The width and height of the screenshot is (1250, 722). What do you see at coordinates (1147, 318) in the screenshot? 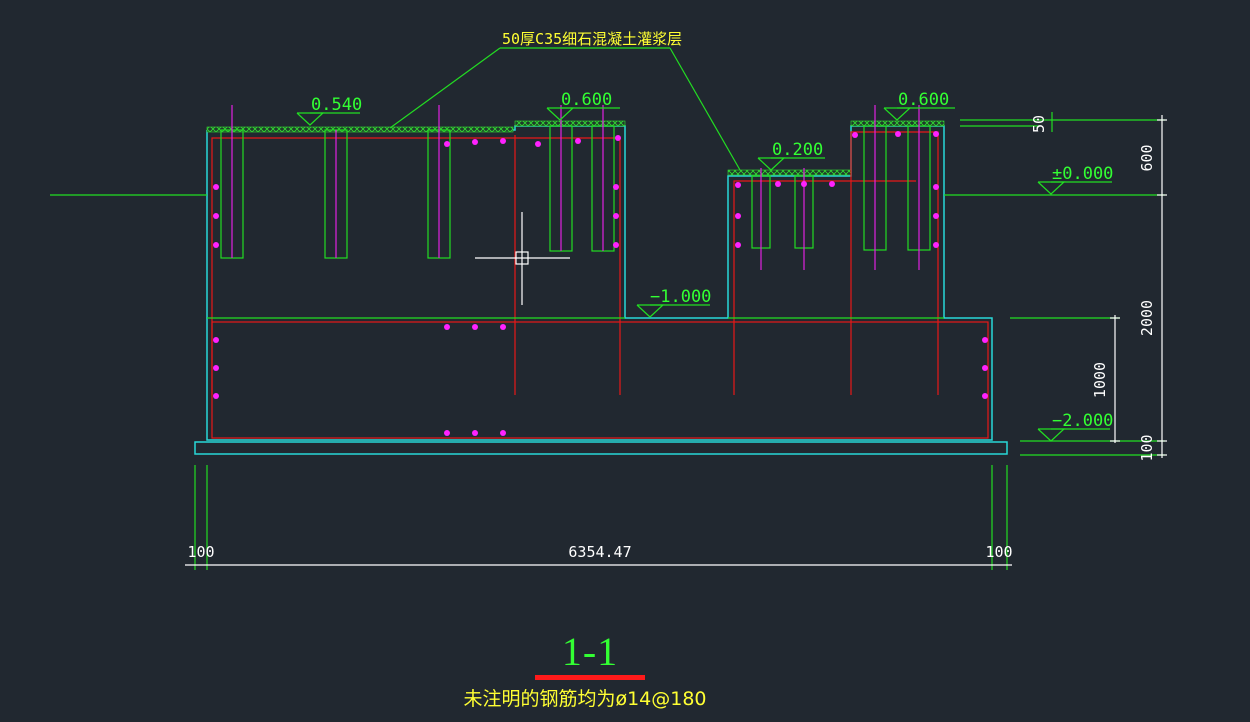
I see `dim-2000: 2000` at bounding box center [1147, 318].